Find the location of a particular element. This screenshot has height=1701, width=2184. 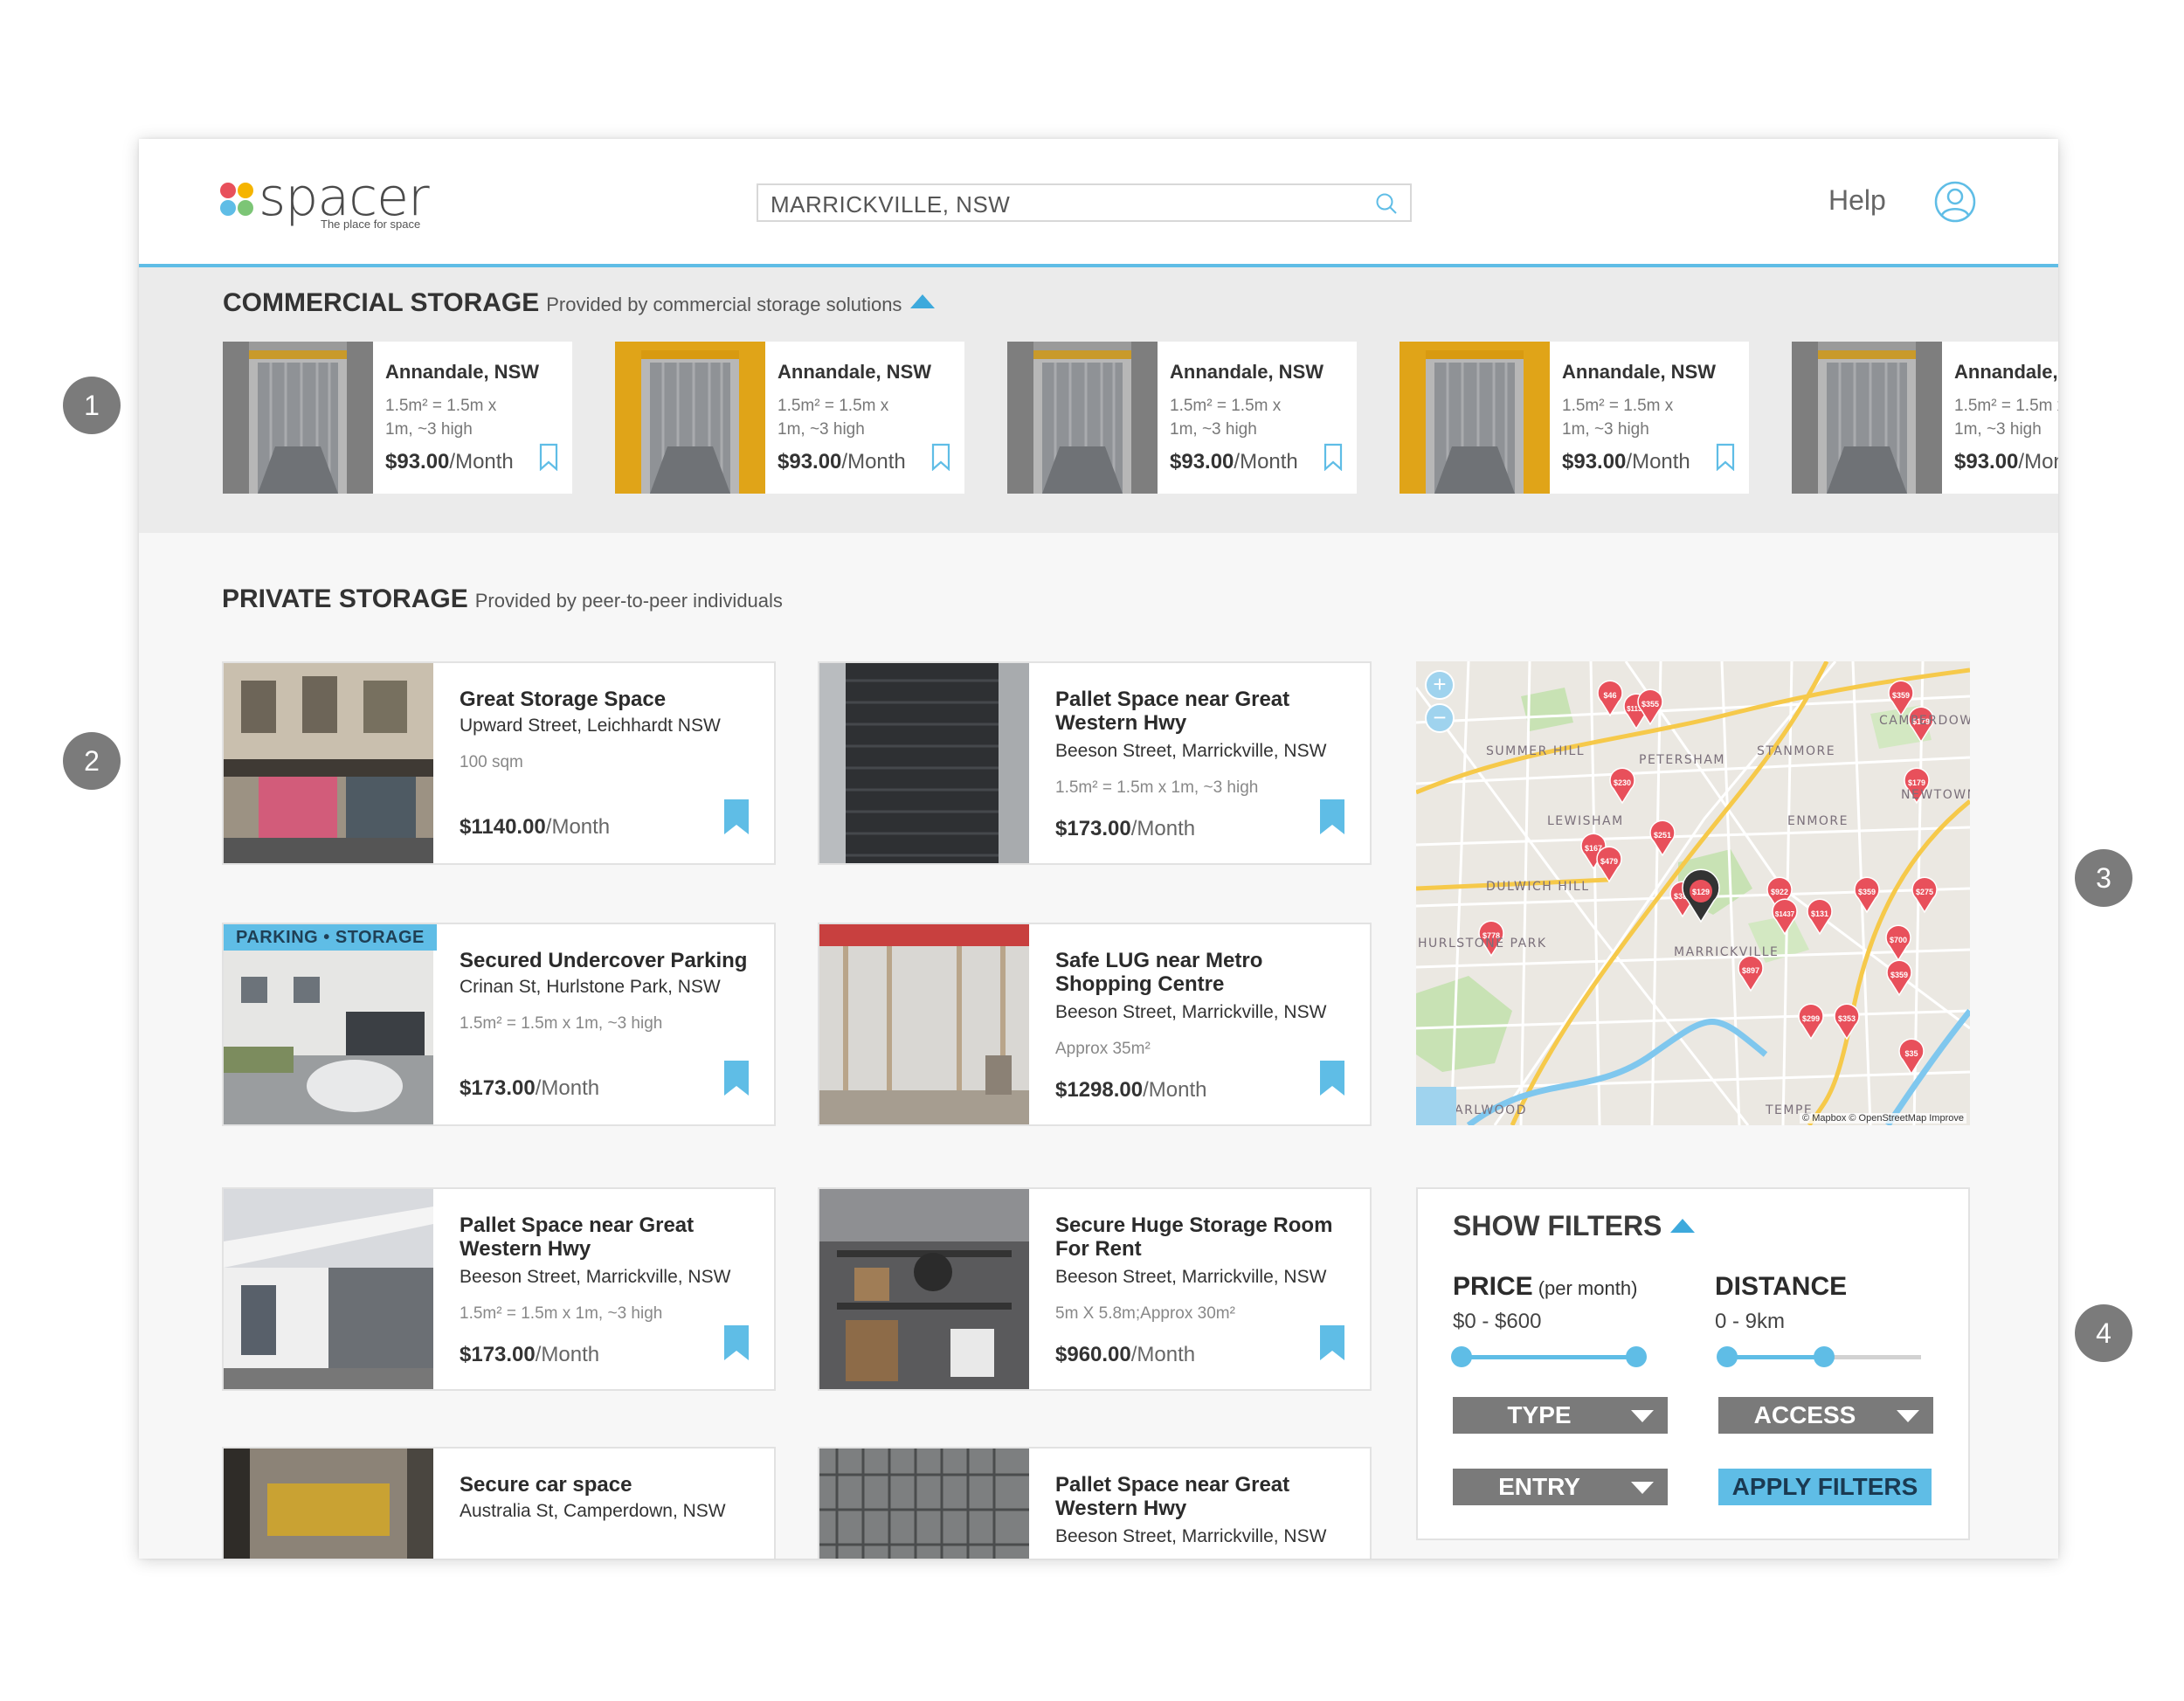

distance-label: DISTANCE is located at coordinates (1781, 1287).